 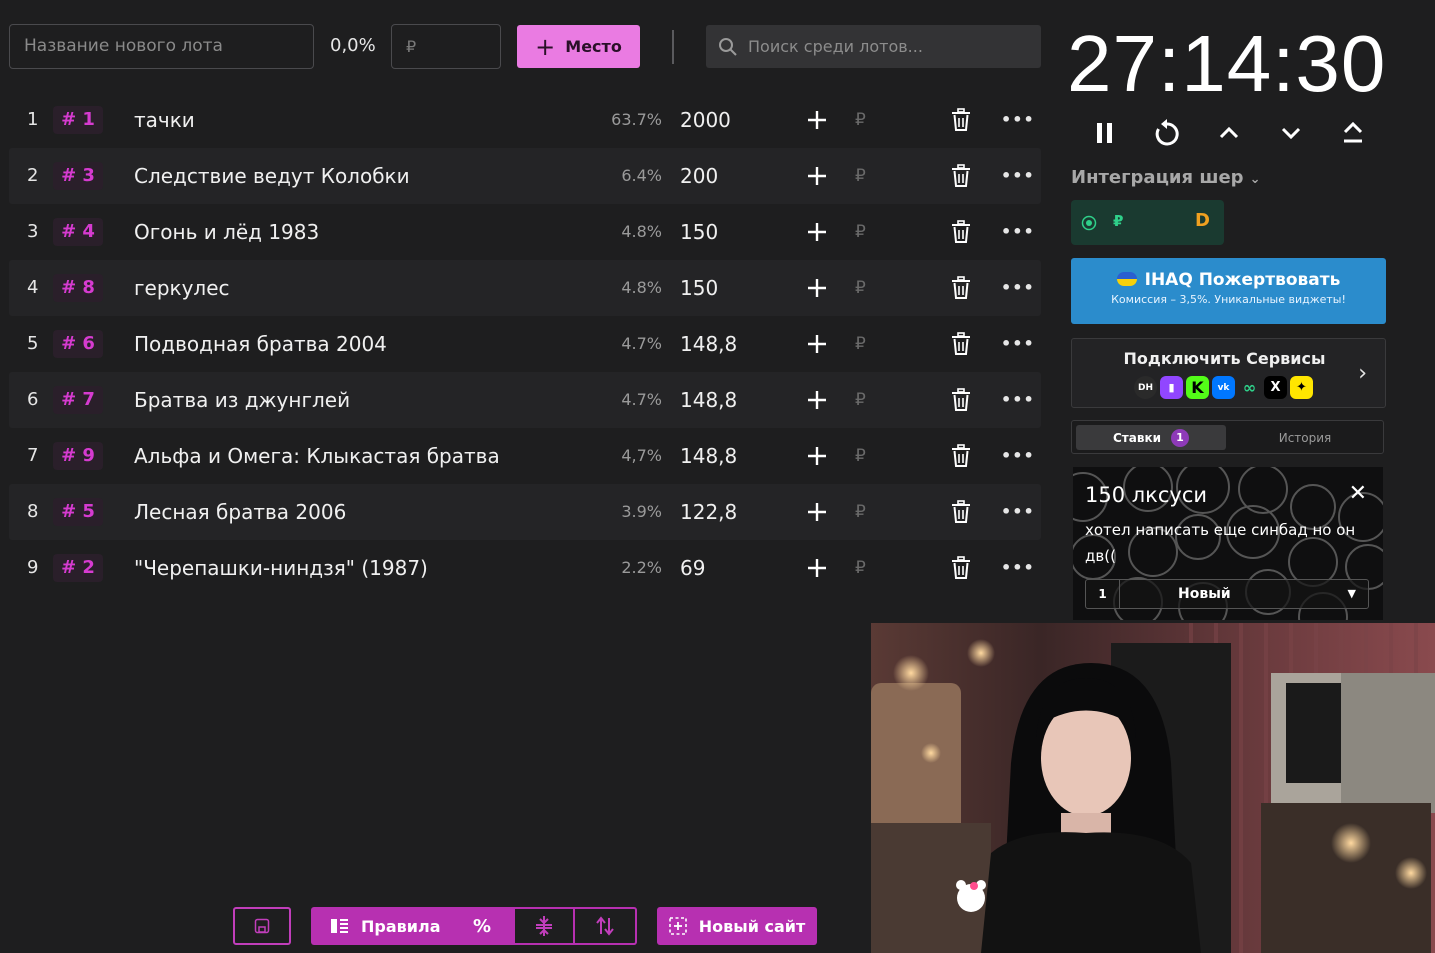 I want to click on twitch-icon: ▮, so click(x=1171, y=387).